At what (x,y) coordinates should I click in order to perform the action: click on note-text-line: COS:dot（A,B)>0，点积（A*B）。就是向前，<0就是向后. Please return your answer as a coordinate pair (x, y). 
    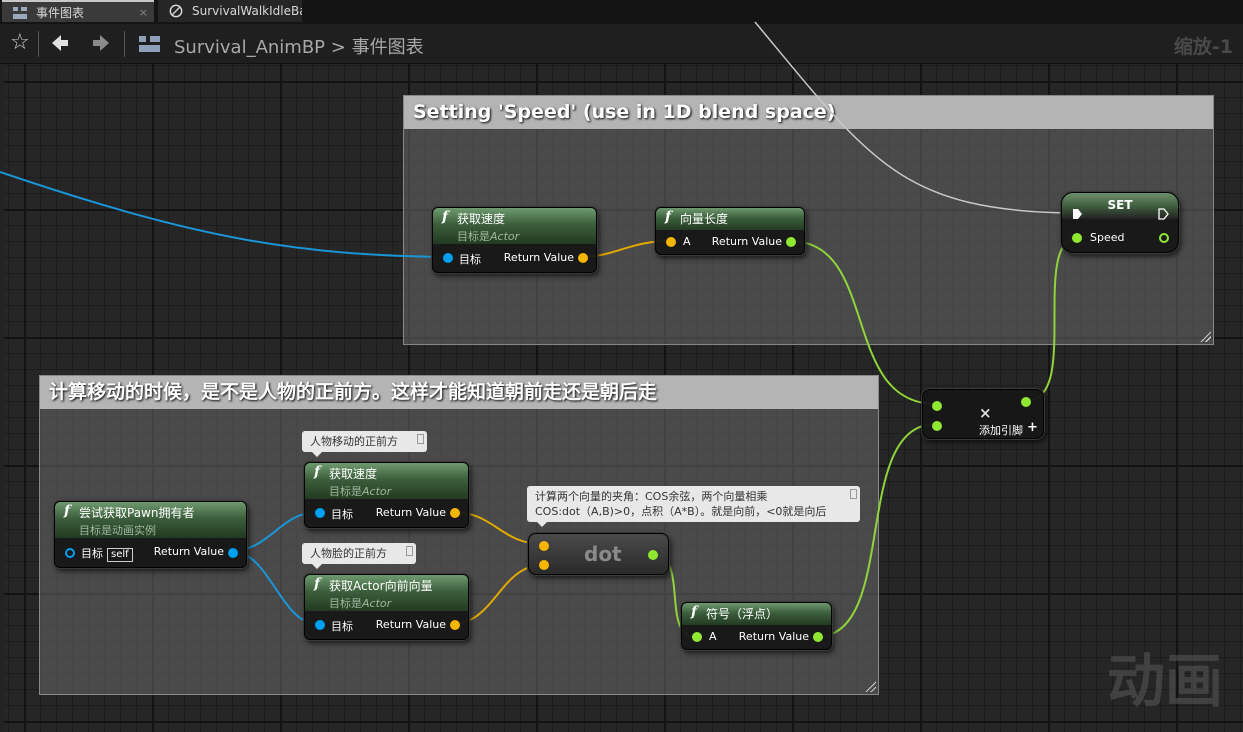
    Looking at the image, I should click on (681, 511).